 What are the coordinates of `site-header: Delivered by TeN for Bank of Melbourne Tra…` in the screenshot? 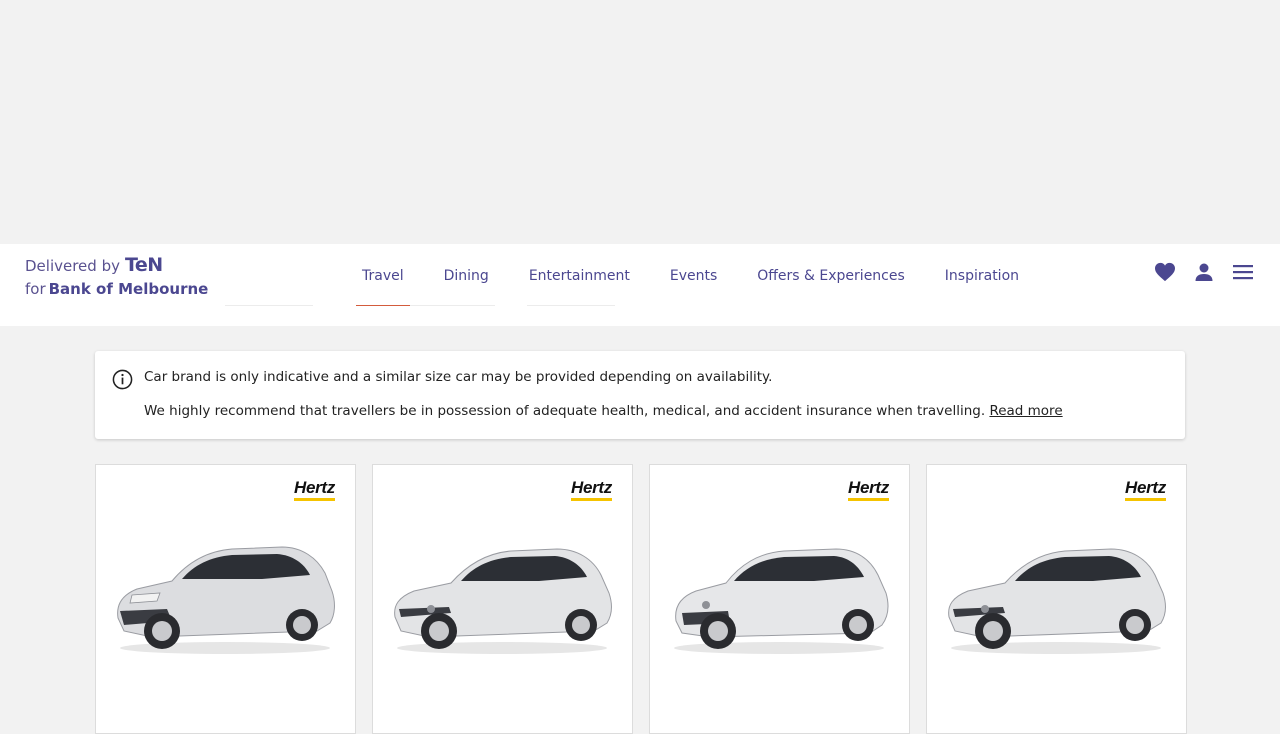 It's located at (640, 285).